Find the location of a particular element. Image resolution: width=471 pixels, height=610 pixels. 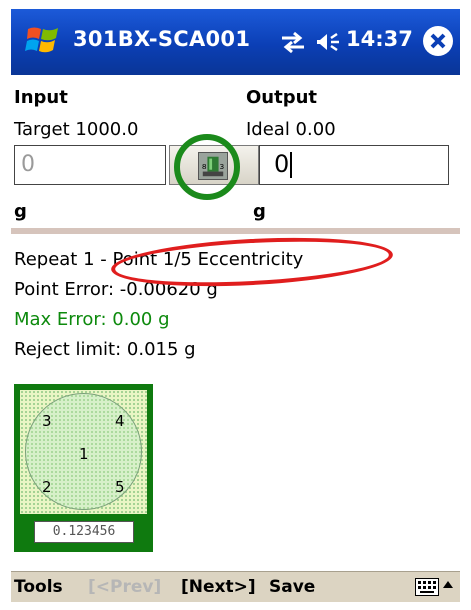

windows-flag-icon is located at coordinates (43, 40).